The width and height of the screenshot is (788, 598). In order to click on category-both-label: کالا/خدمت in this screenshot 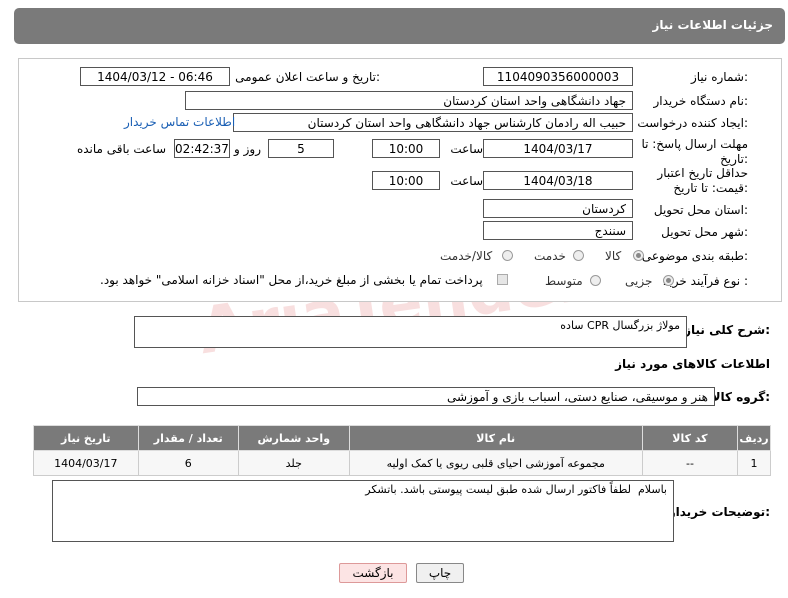, I will do `click(466, 256)`.